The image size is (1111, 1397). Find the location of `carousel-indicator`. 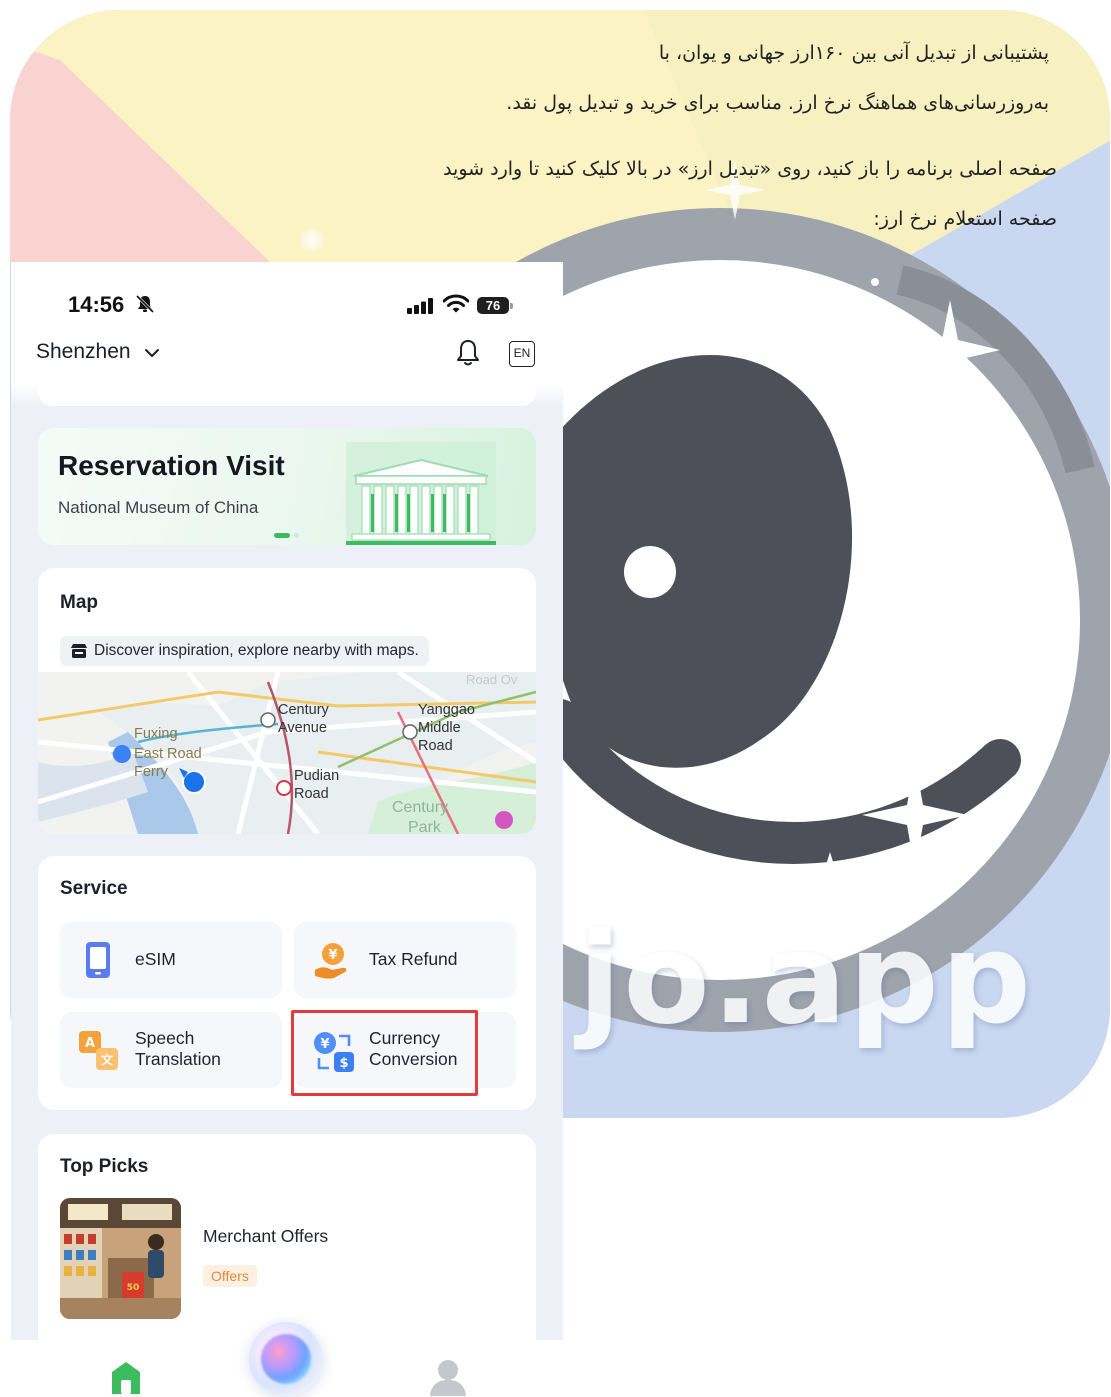

carousel-indicator is located at coordinates (286, 535).